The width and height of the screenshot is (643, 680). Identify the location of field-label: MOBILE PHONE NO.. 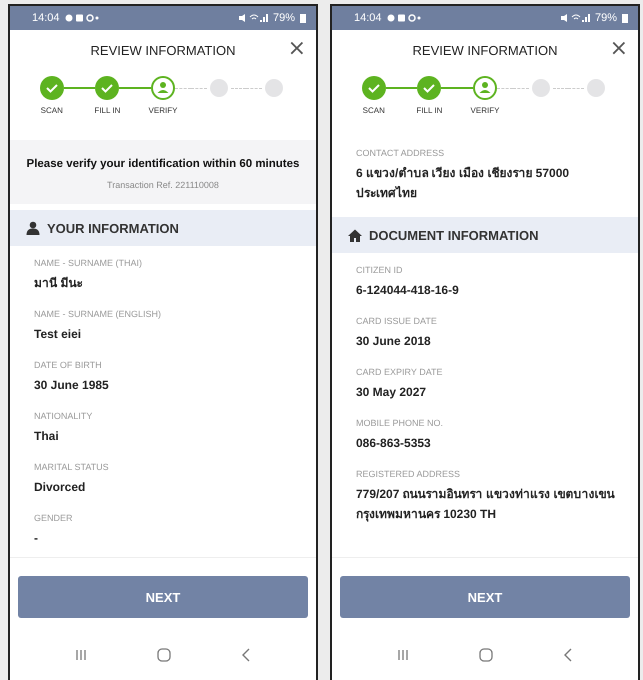
(400, 423).